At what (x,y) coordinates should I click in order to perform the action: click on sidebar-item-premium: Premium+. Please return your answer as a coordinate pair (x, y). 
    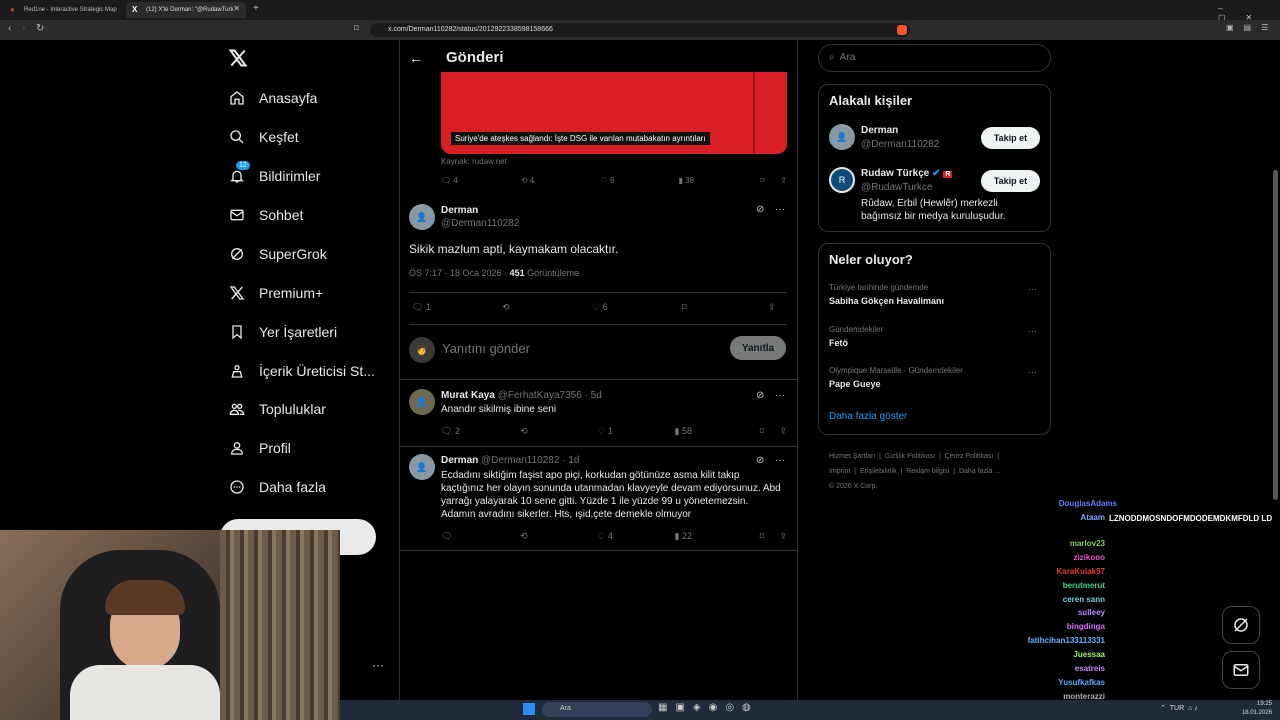
    Looking at the image, I should click on (275, 293).